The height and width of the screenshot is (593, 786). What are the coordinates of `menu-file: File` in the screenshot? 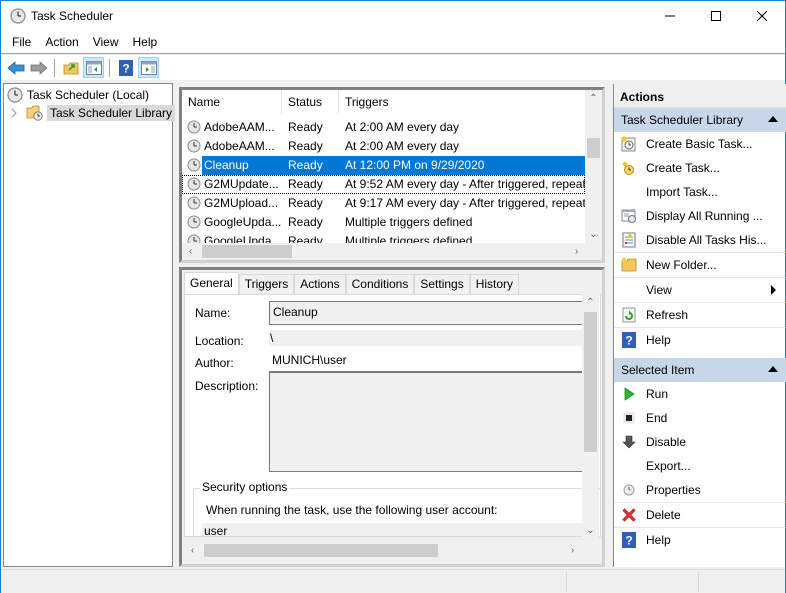 It's located at (21, 42).